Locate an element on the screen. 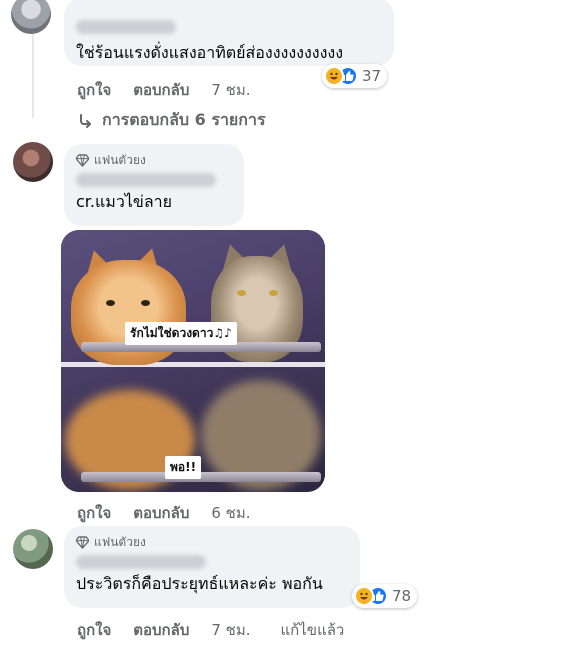 Image resolution: width=569 pixels, height=648 pixels. comment-text: ใช่ร้อนแรงดั่งแสงอาทิตย์ส่องงงงงงงงงง is located at coordinates (210, 52).